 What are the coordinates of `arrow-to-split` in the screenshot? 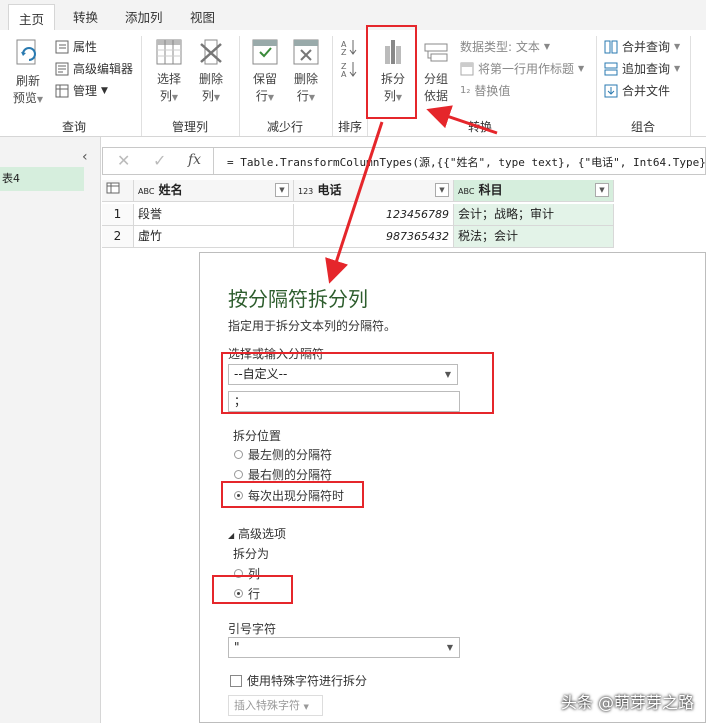 It's located at (462, 120).